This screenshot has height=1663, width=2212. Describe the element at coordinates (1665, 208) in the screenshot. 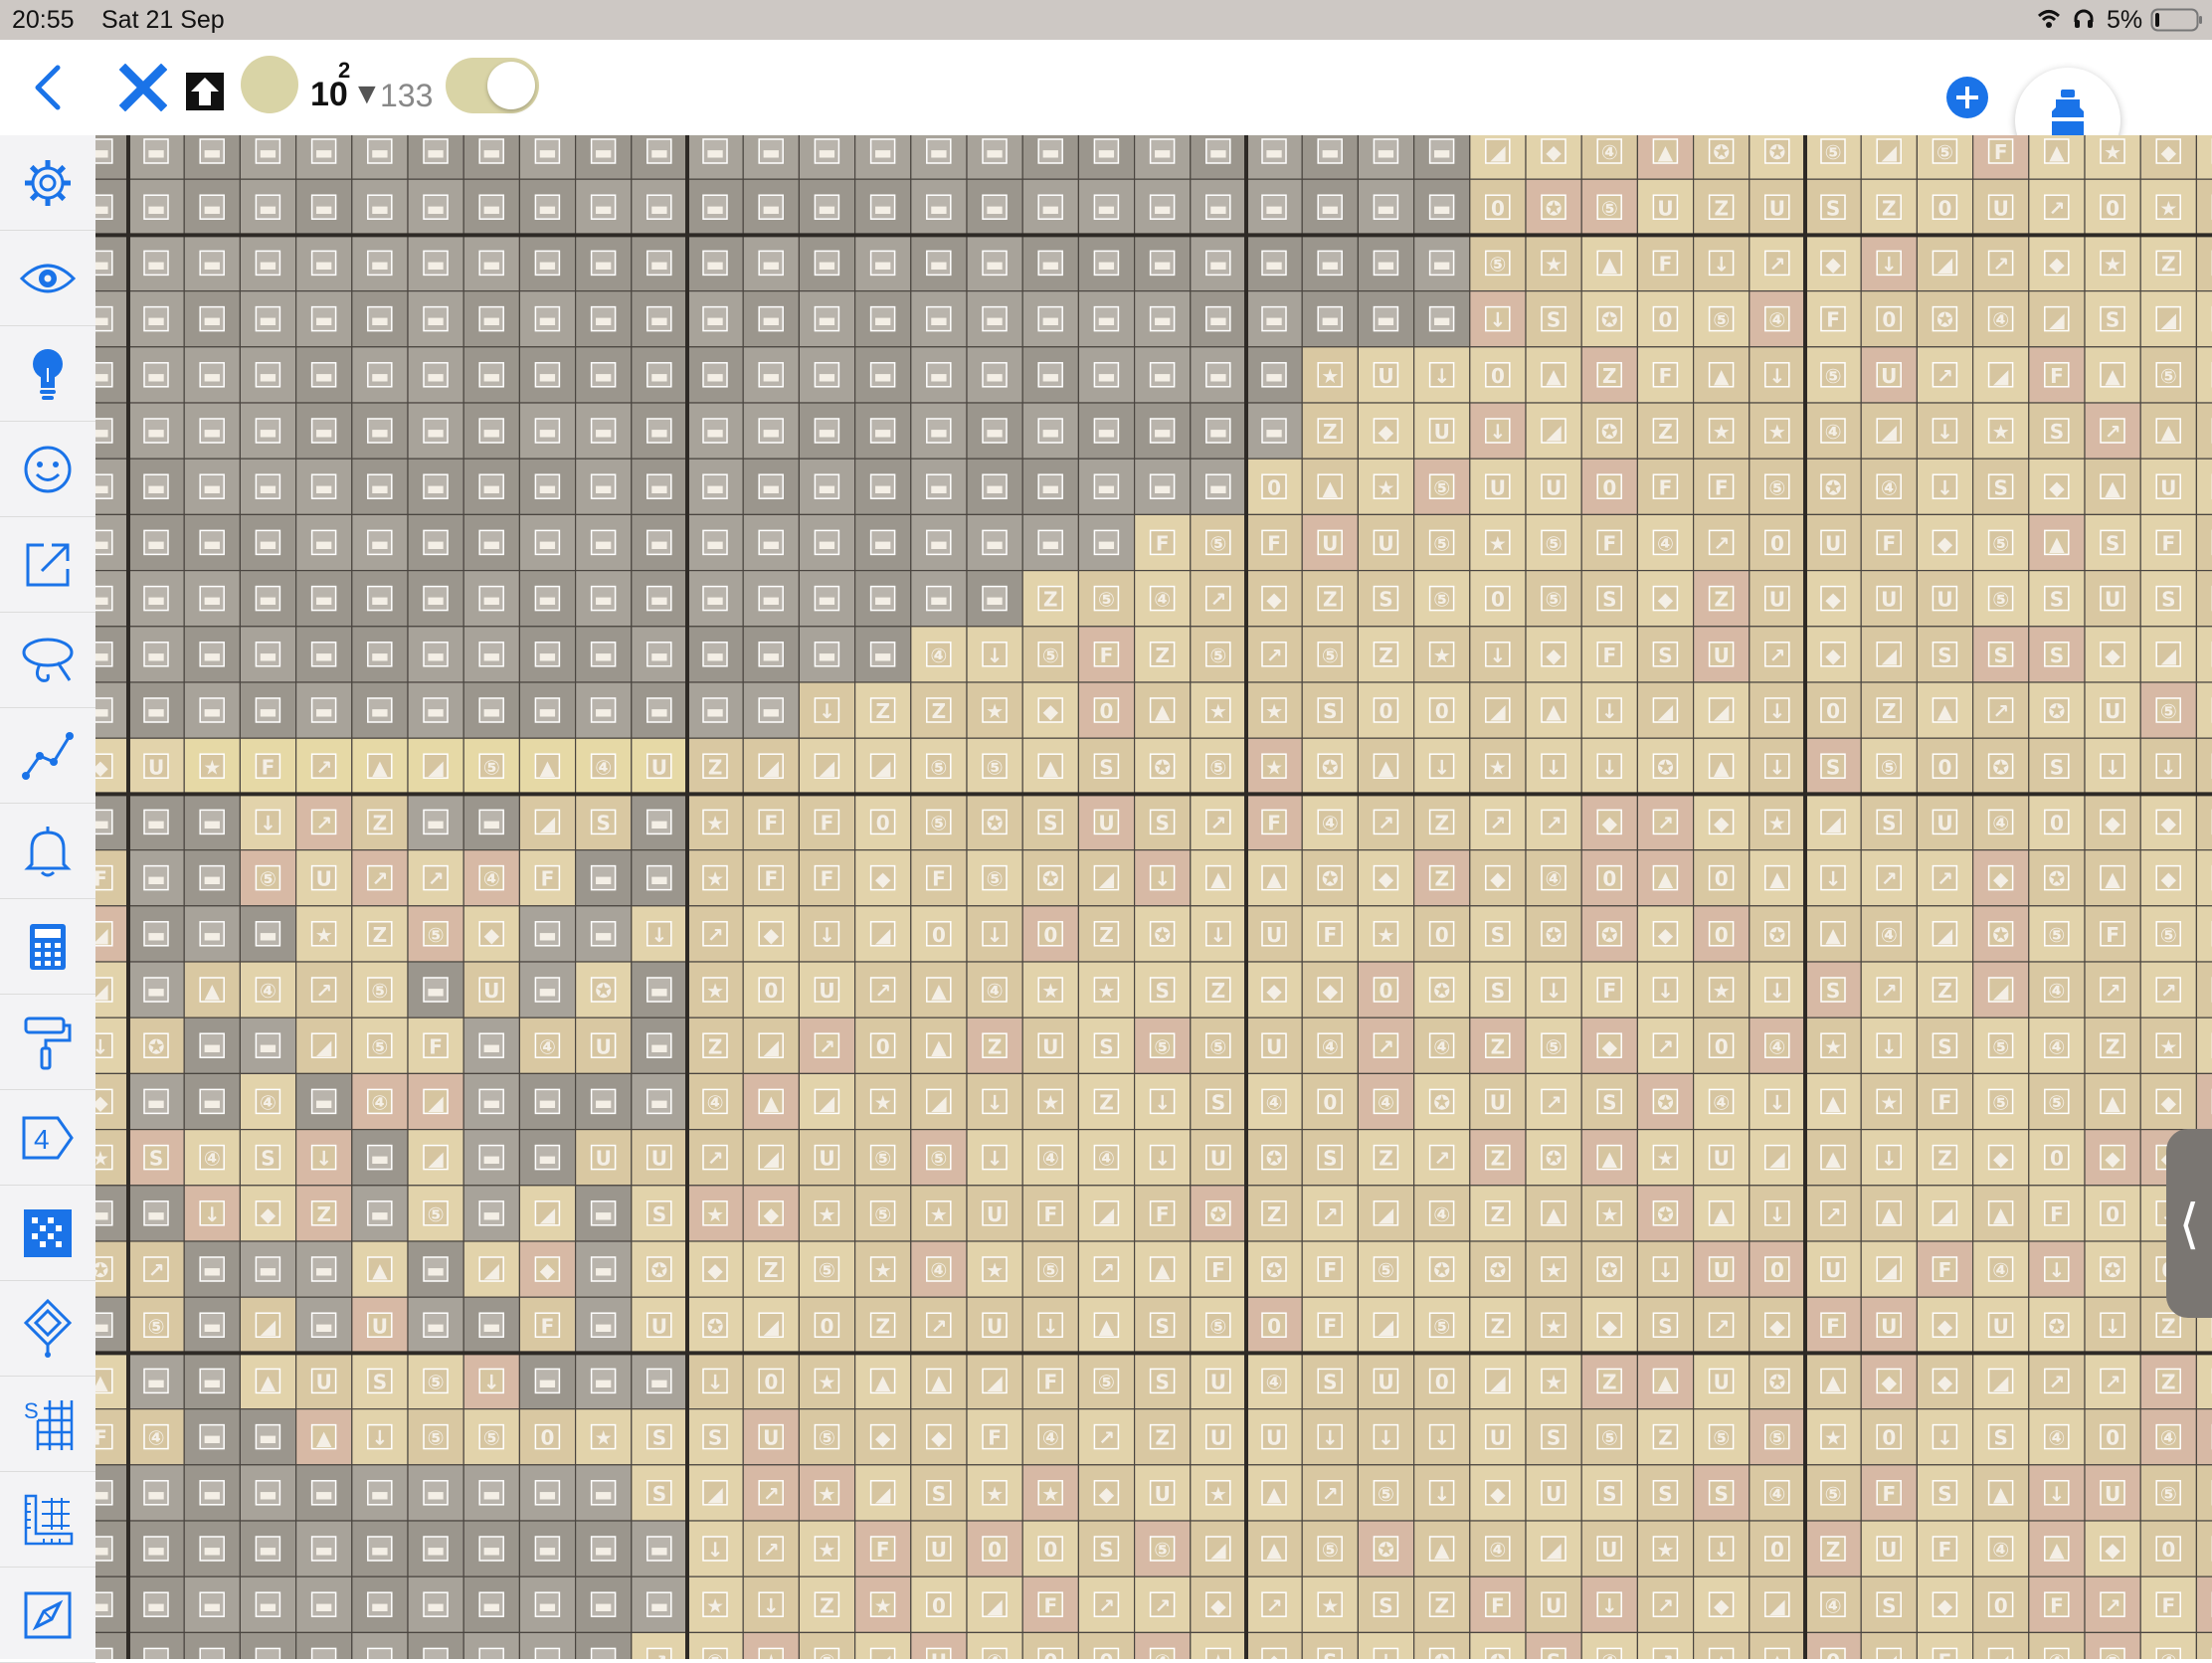

I see `pattern-symbol: U` at that location.